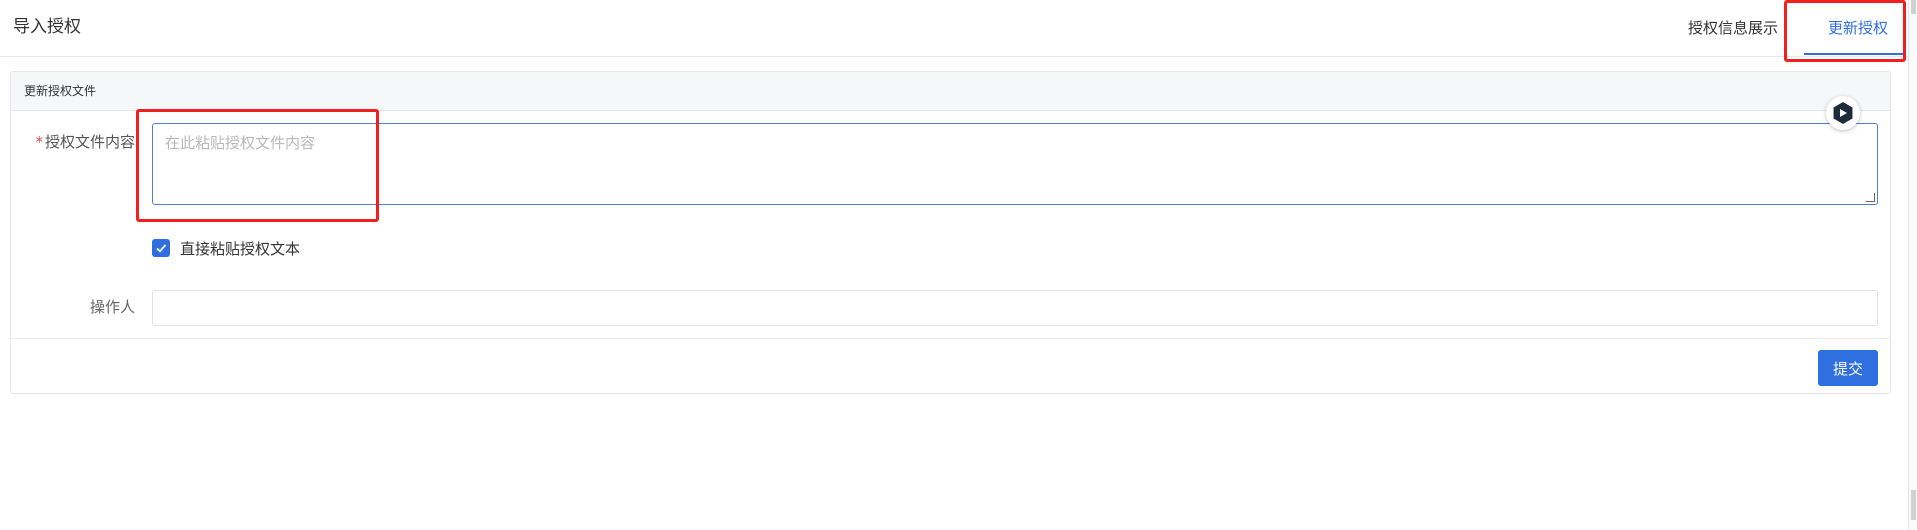 The image size is (1917, 530). What do you see at coordinates (1870, 197) in the screenshot?
I see `resize-handle-icon` at bounding box center [1870, 197].